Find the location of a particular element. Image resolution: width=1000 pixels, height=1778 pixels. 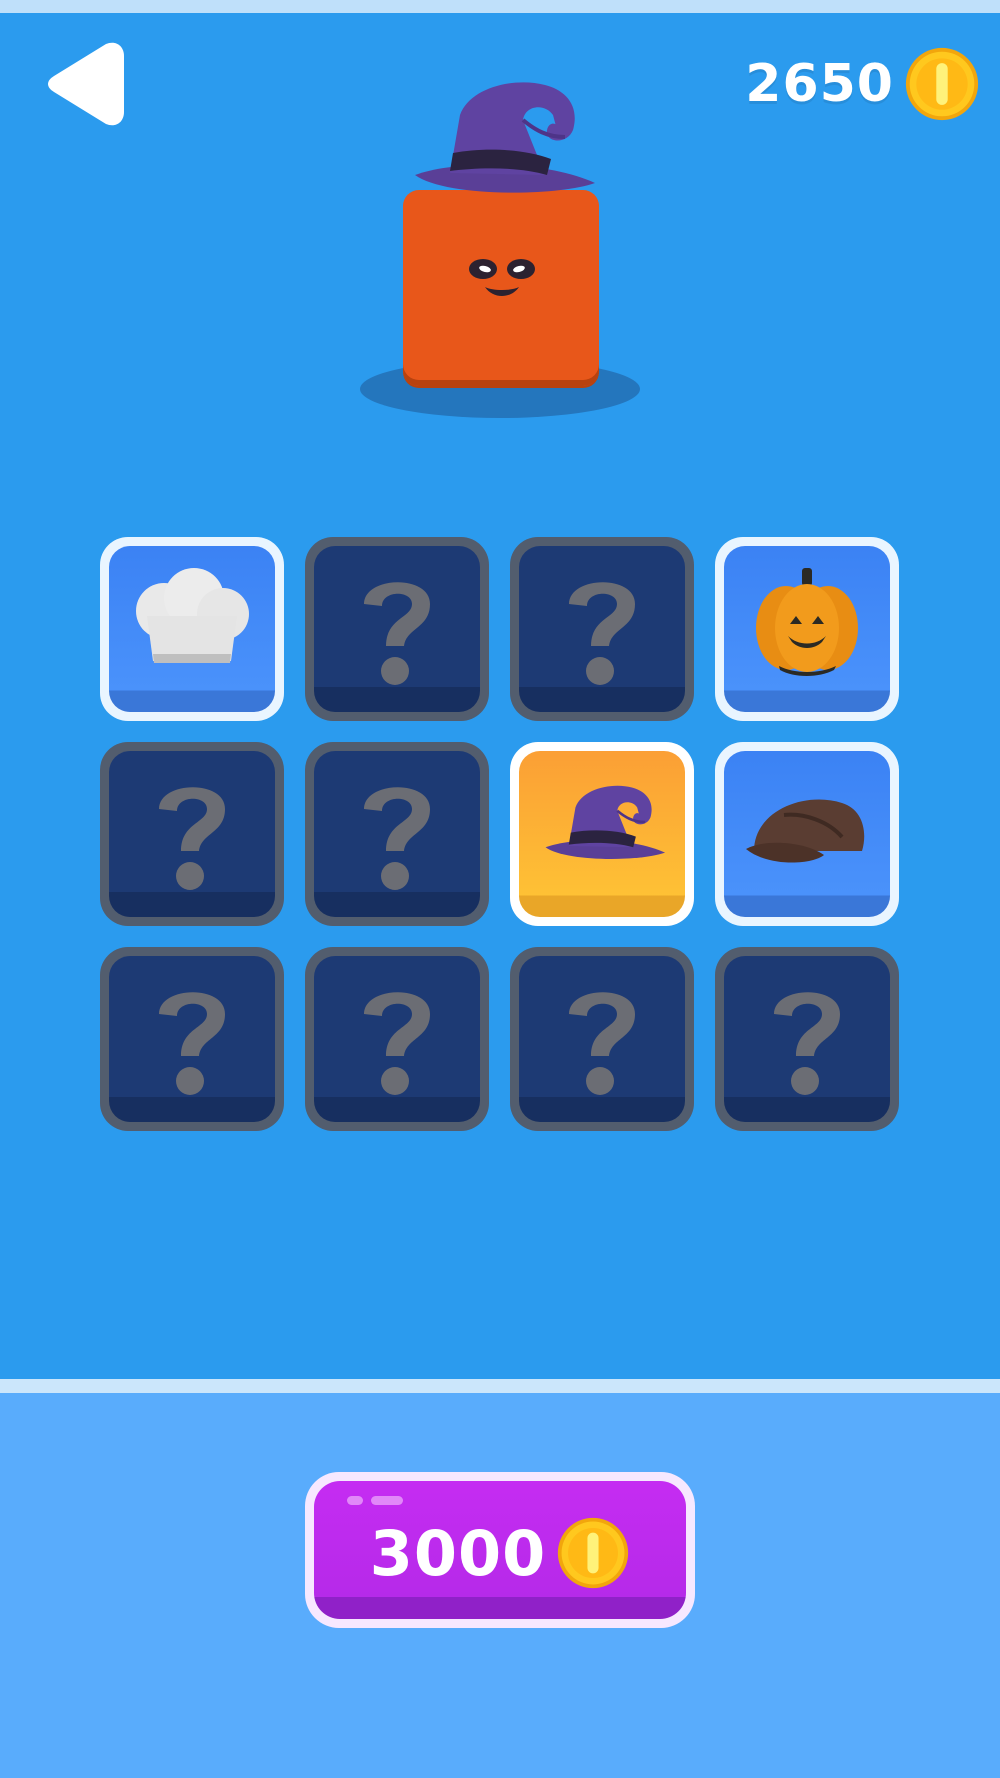

item-slot-chef-hat is located at coordinates (192, 629).